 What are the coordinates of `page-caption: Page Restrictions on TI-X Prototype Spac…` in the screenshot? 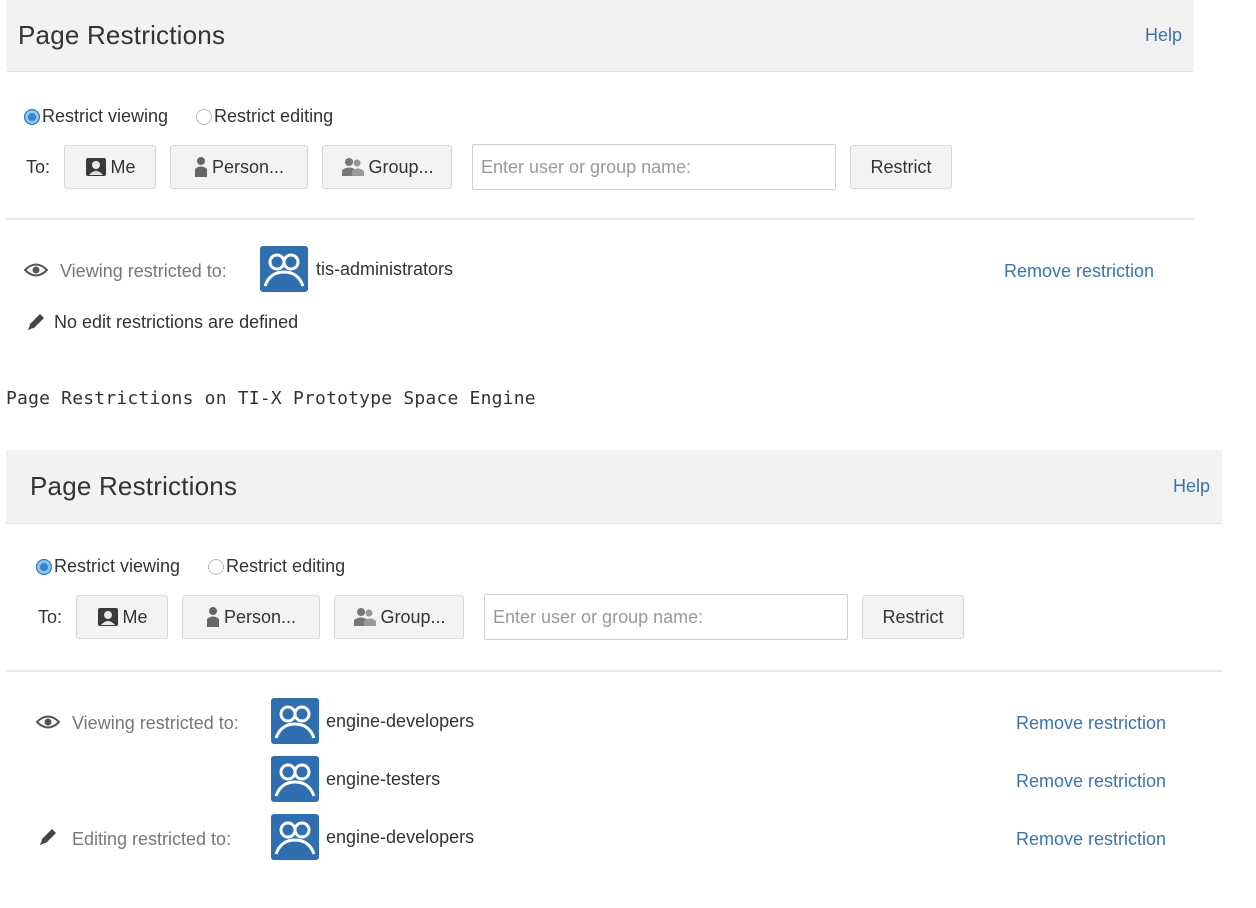 It's located at (271, 398).